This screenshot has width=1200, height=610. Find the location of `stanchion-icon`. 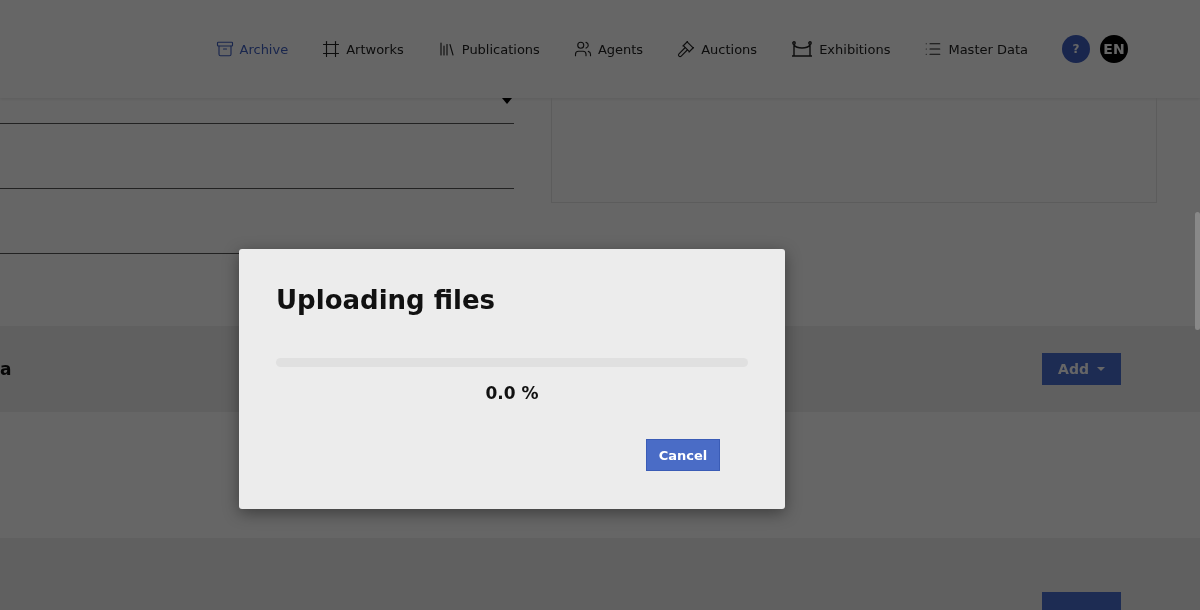

stanchion-icon is located at coordinates (802, 49).